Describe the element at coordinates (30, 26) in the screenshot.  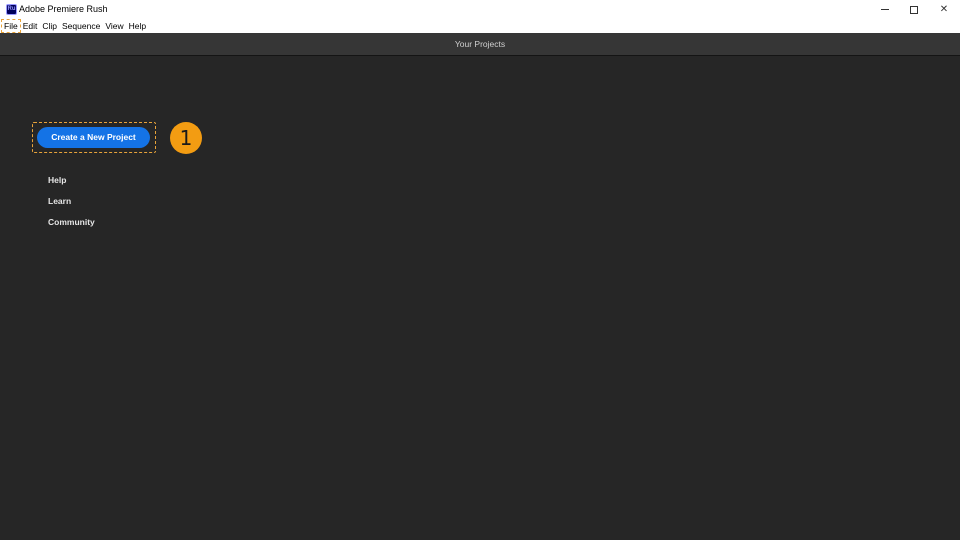
I see `menu-item-edit: Edit` at that location.